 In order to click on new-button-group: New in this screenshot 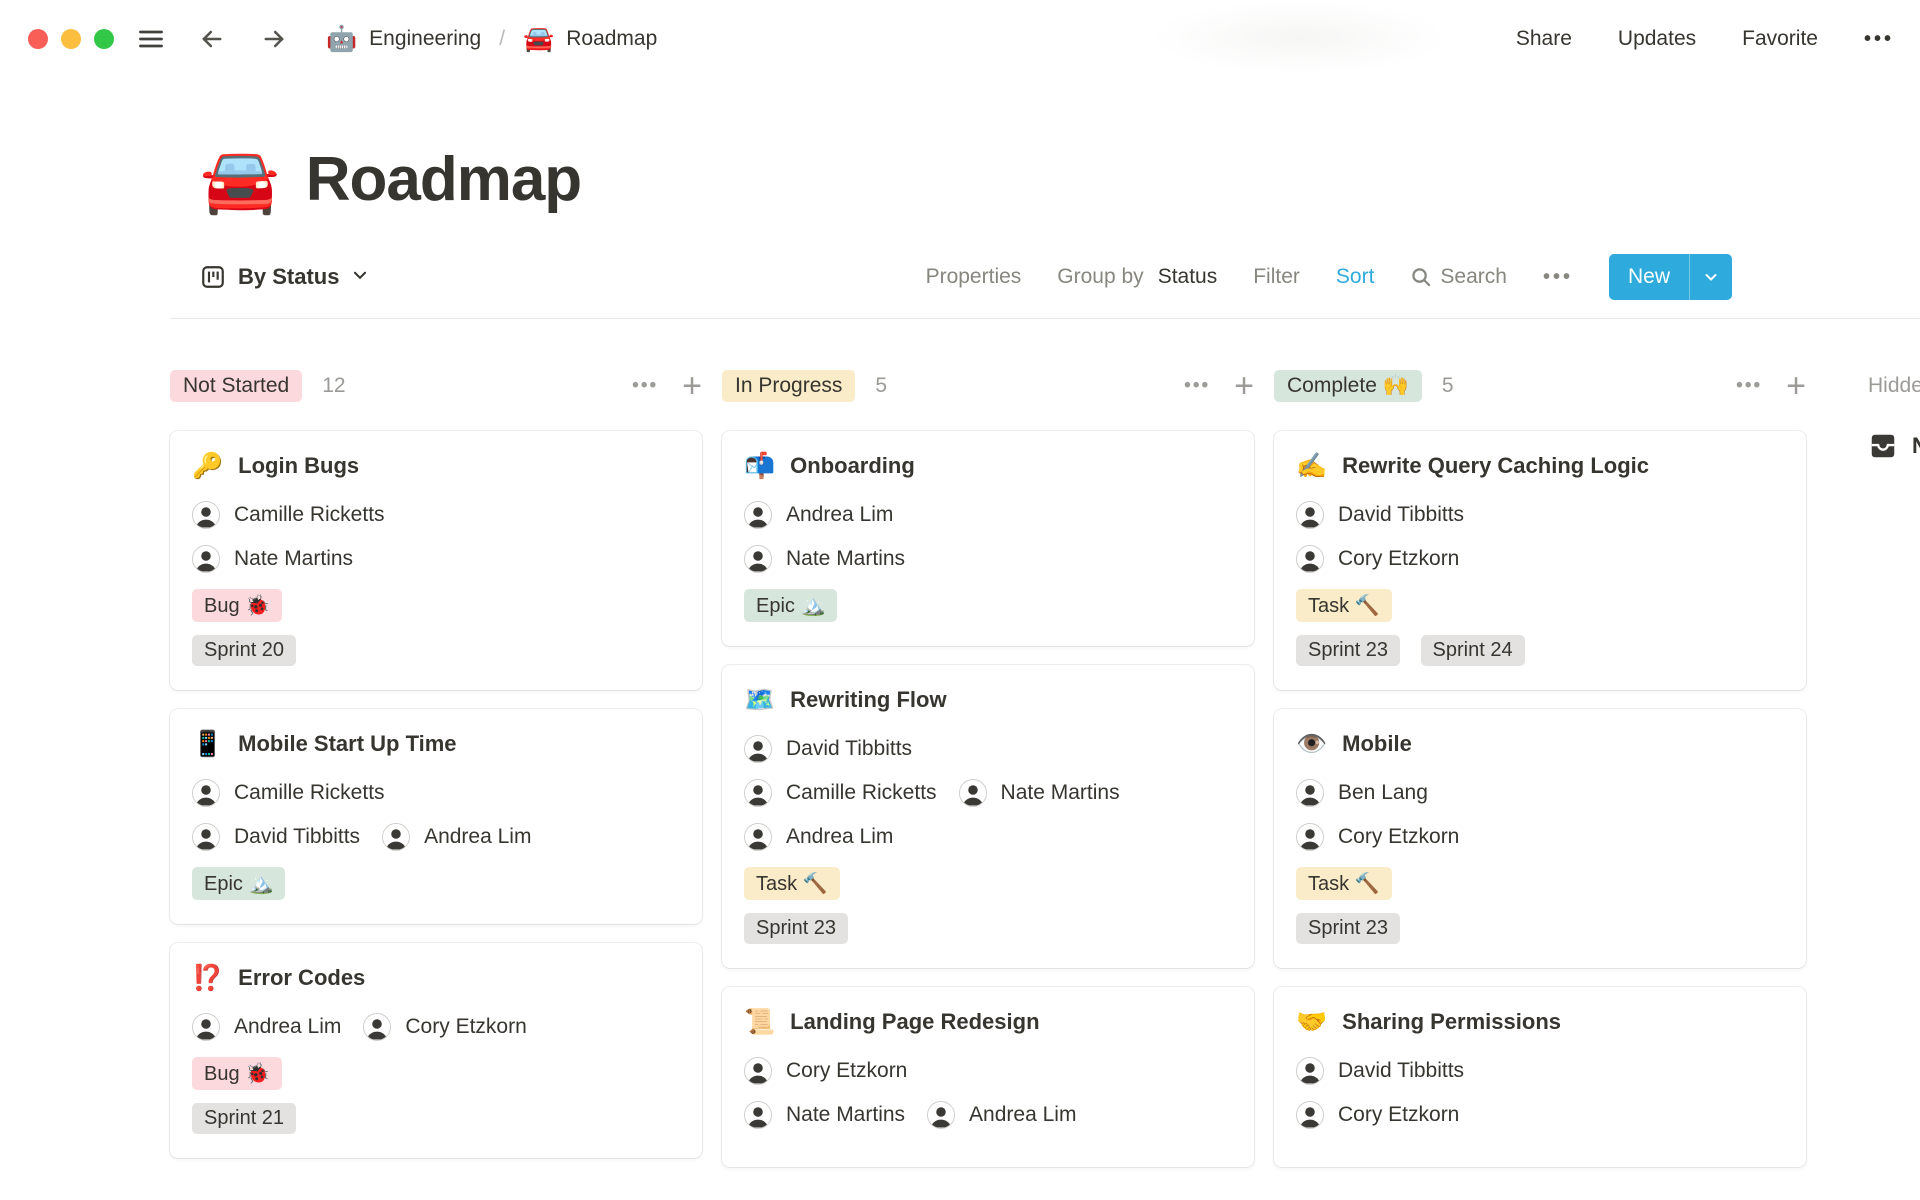, I will do `click(1670, 277)`.